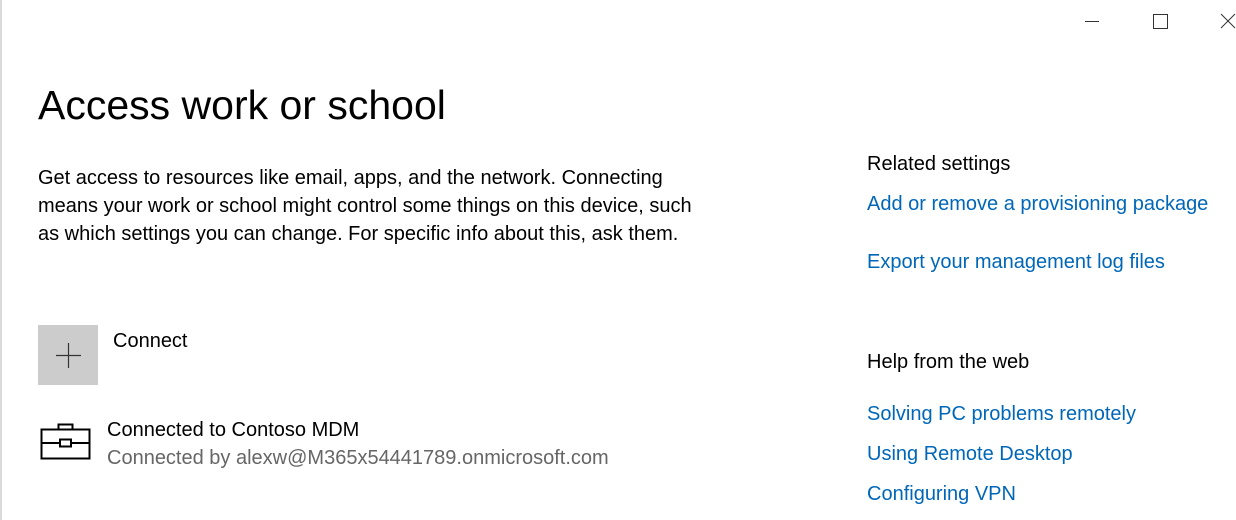  What do you see at coordinates (1037, 204) in the screenshot?
I see `provisioning-package-link: Add or remove a provisioning package` at bounding box center [1037, 204].